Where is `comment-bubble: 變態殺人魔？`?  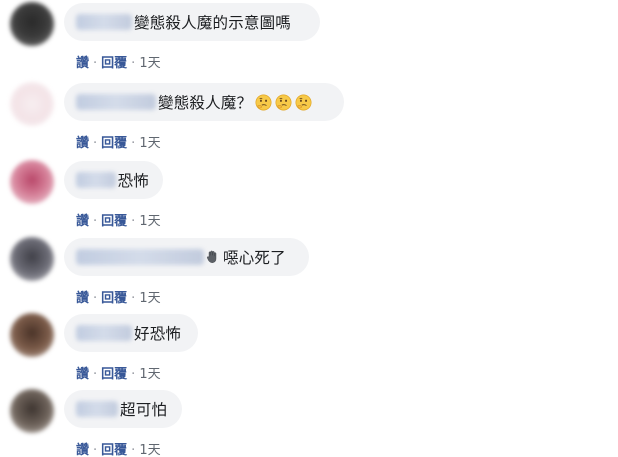 comment-bubble: 變態殺人魔？ is located at coordinates (204, 102).